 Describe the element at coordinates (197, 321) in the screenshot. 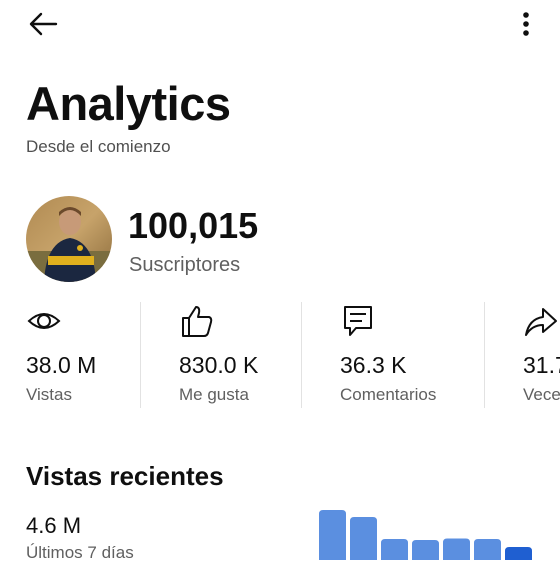

I see `thumbs-up-icon` at that location.